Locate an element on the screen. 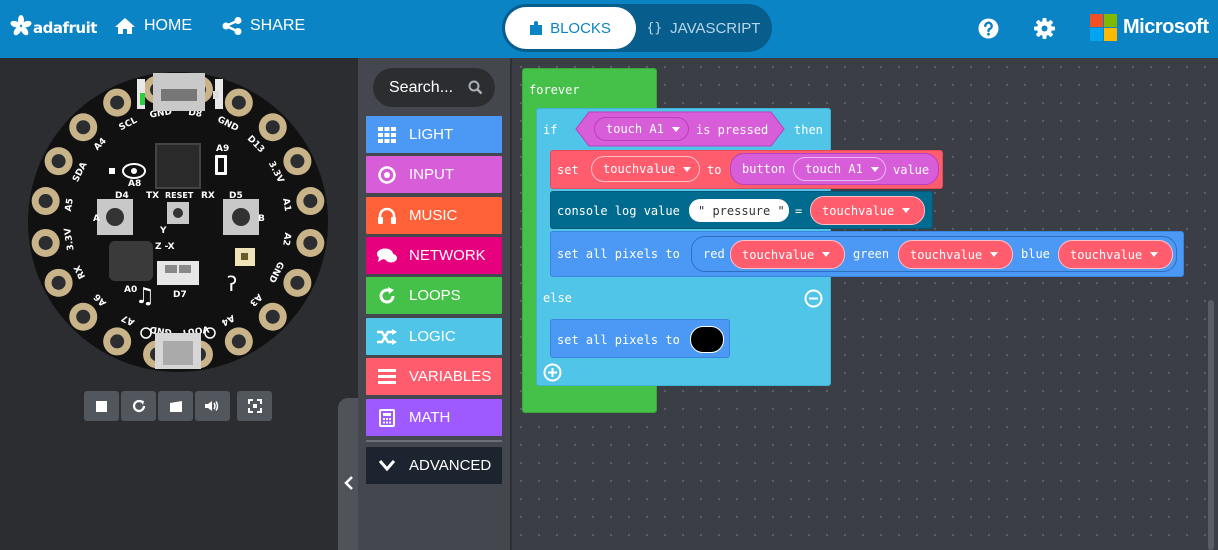 The height and width of the screenshot is (550, 1218). debug-button is located at coordinates (175, 406).